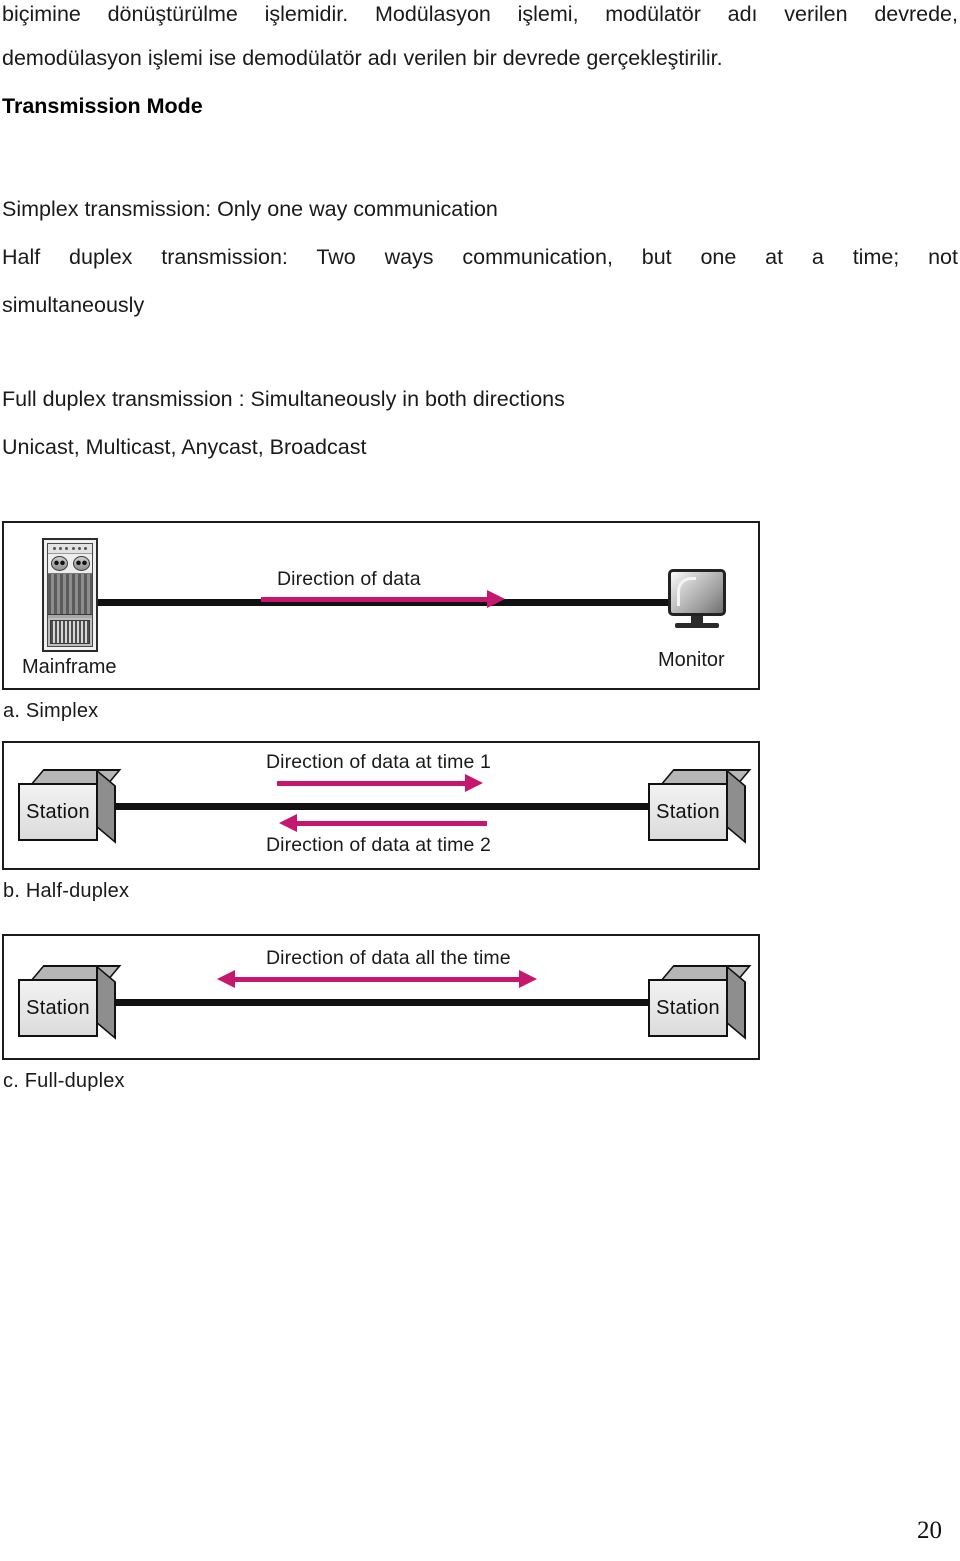 The image size is (960, 1561). What do you see at coordinates (474, 783) in the screenshot?
I see `half-duplex-arrow-head-right-icon` at bounding box center [474, 783].